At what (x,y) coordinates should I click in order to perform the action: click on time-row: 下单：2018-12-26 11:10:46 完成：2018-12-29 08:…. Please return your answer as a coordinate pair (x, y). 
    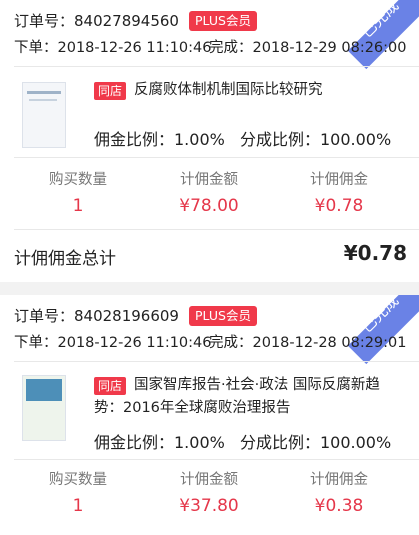
    Looking at the image, I should click on (214, 46).